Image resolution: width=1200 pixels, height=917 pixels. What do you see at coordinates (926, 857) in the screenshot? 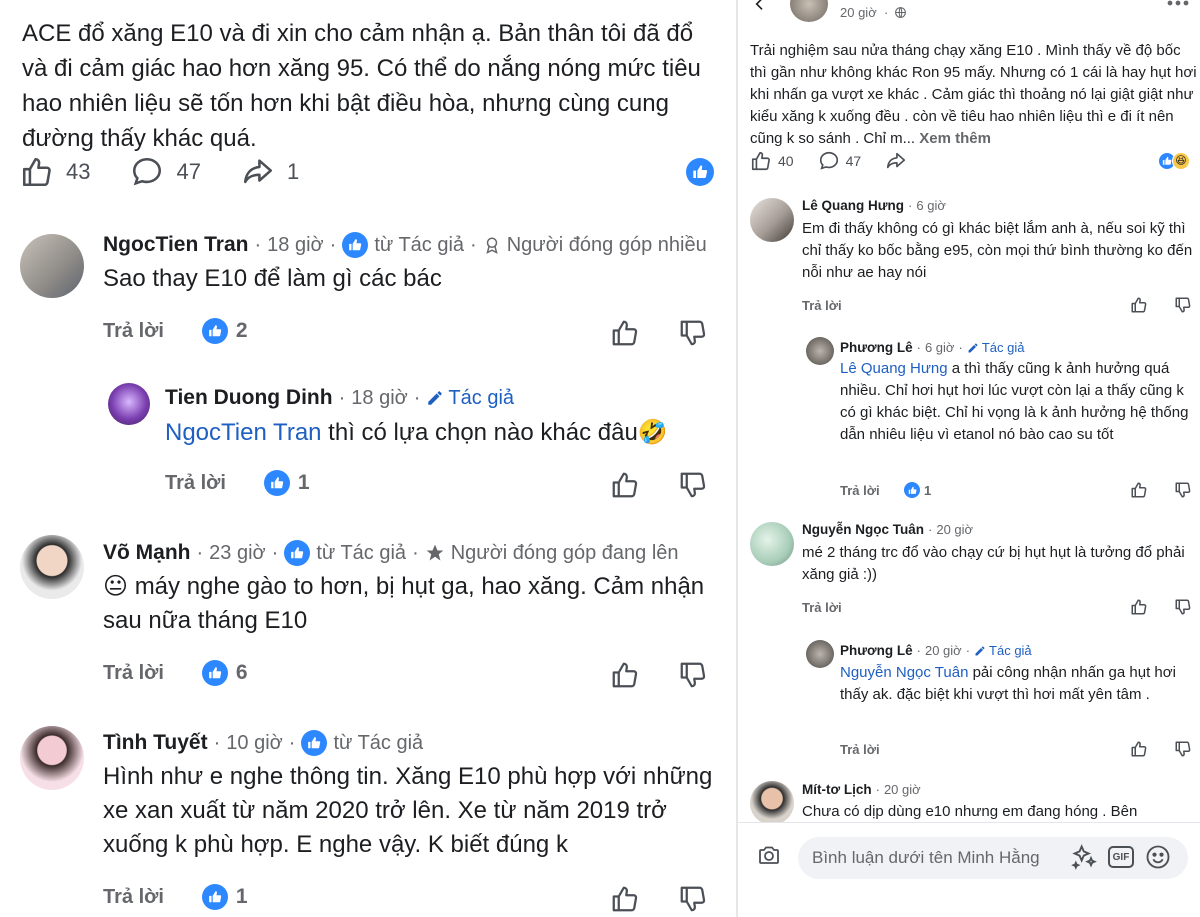
I see `comment-input-placeholder: Bình luận dưới tên Minh Hằng` at bounding box center [926, 857].